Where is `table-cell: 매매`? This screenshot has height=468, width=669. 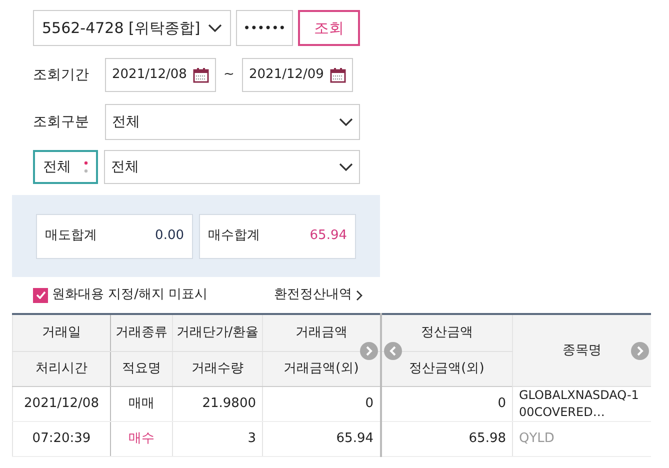 table-cell: 매매 is located at coordinates (141, 403).